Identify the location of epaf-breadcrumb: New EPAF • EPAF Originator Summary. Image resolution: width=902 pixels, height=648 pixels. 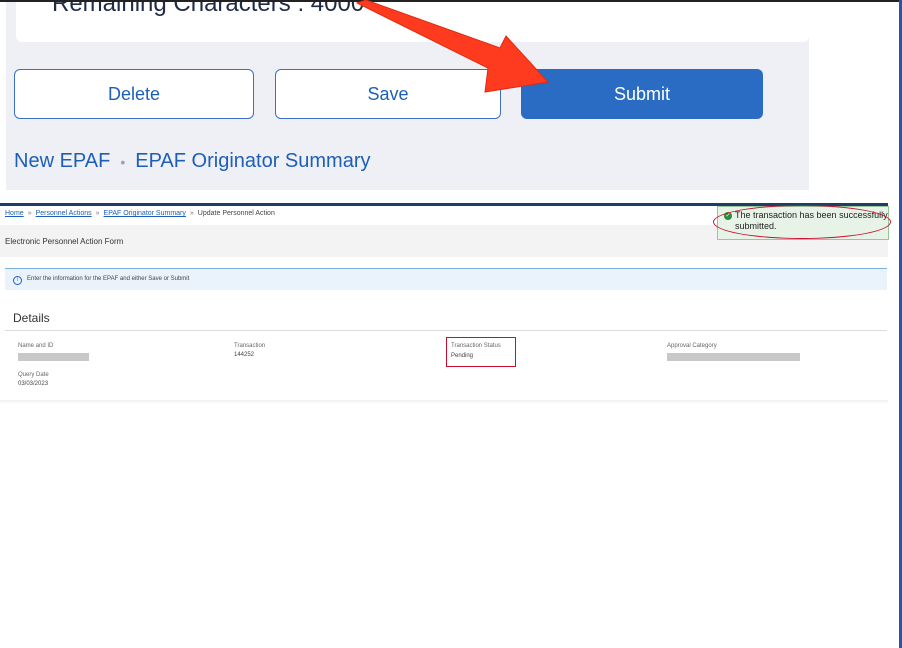
(192, 161).